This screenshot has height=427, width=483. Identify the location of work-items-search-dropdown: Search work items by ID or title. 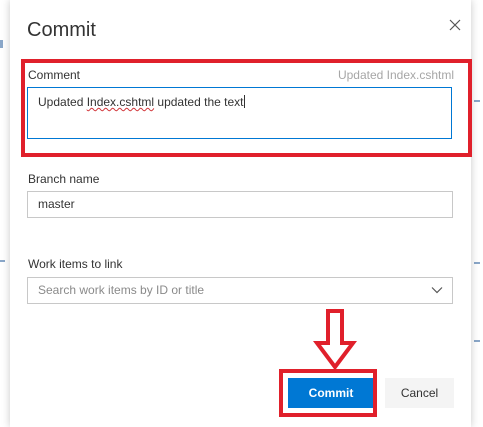
(240, 290).